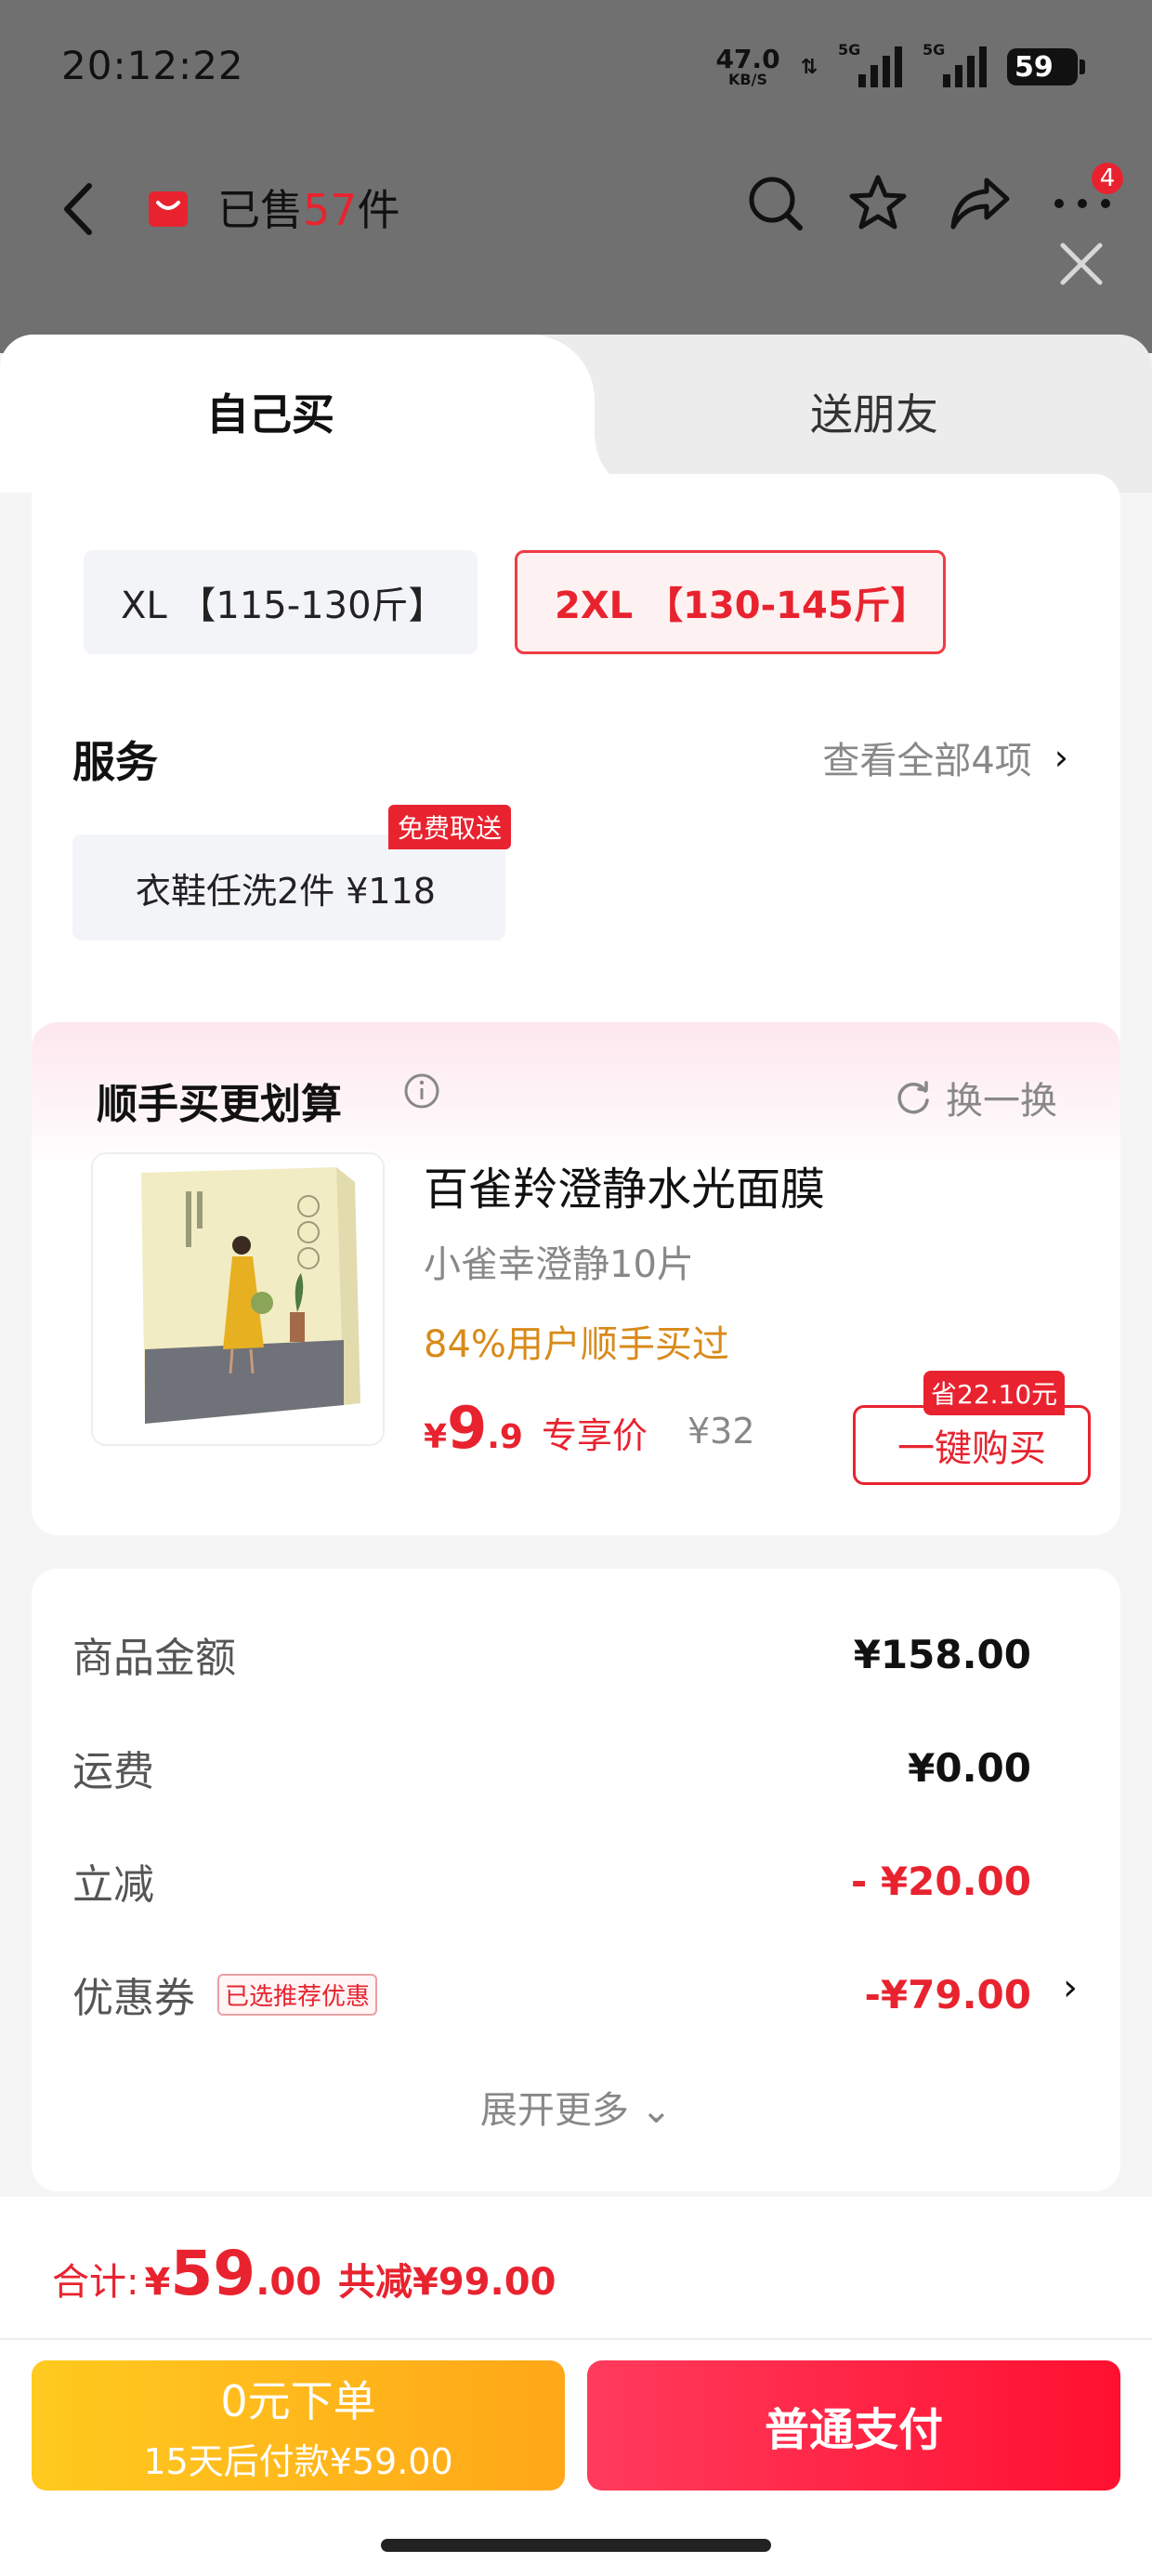 This screenshot has height=2576, width=1152. What do you see at coordinates (972, 1445) in the screenshot?
I see `one-click-buy-button: 一键购买` at bounding box center [972, 1445].